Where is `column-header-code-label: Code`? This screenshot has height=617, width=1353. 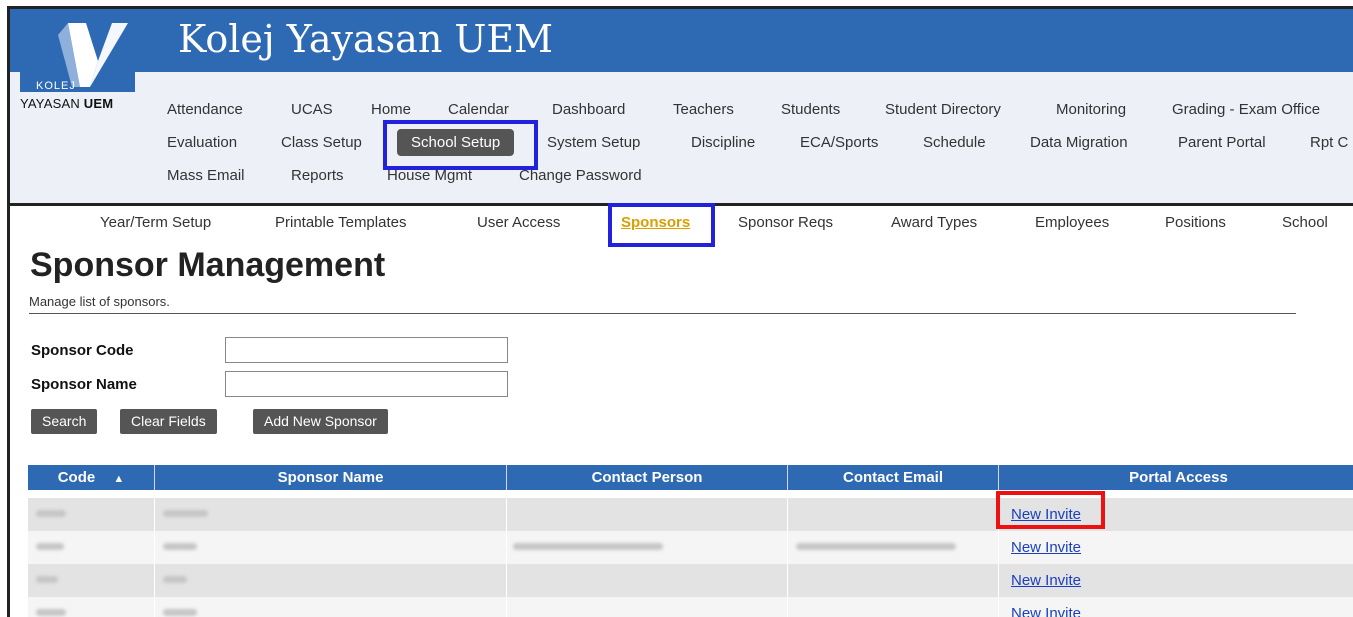 column-header-code-label: Code is located at coordinates (76, 477).